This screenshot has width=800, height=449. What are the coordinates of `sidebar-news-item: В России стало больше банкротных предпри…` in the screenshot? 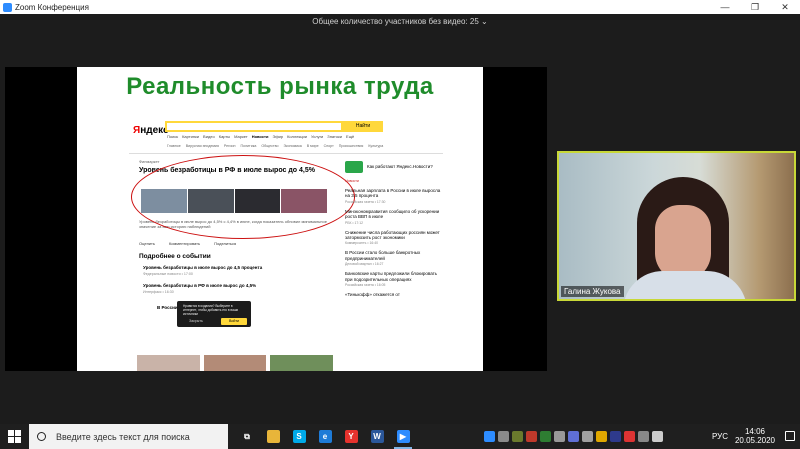 It's located at (383, 258).